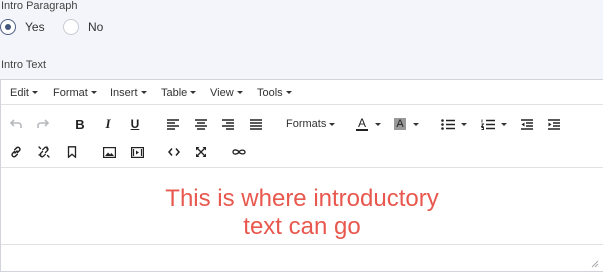  I want to click on indent-icon, so click(554, 124).